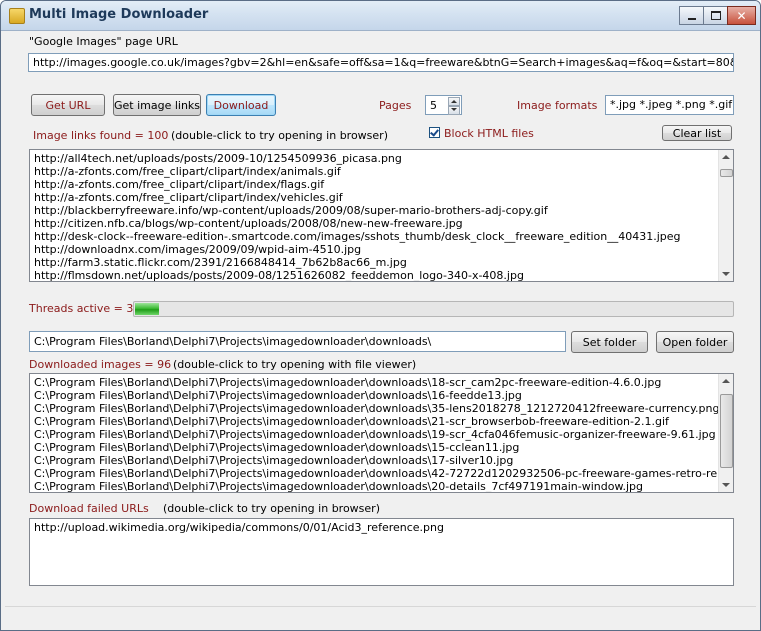 This screenshot has width=761, height=631. What do you see at coordinates (669, 105) in the screenshot?
I see `image-formats-input: *.jpg *.jpeg *.png *.gif` at bounding box center [669, 105].